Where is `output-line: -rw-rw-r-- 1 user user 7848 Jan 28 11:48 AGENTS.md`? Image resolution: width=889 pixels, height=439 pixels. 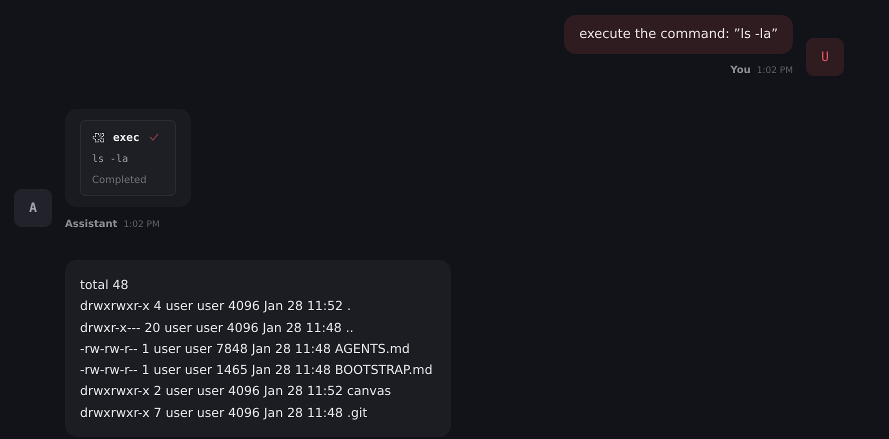
output-line: -rw-rw-r-- 1 user user 7848 Jan 28 11:48 AGENTS.md is located at coordinates (245, 349).